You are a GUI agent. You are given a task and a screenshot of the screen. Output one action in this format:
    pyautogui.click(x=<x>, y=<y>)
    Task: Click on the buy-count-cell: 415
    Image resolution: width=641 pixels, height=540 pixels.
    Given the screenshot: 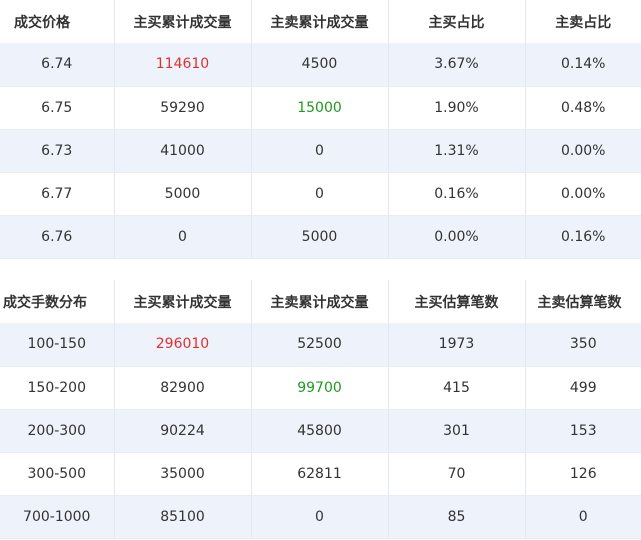 What is the action you would take?
    pyautogui.click(x=457, y=388)
    